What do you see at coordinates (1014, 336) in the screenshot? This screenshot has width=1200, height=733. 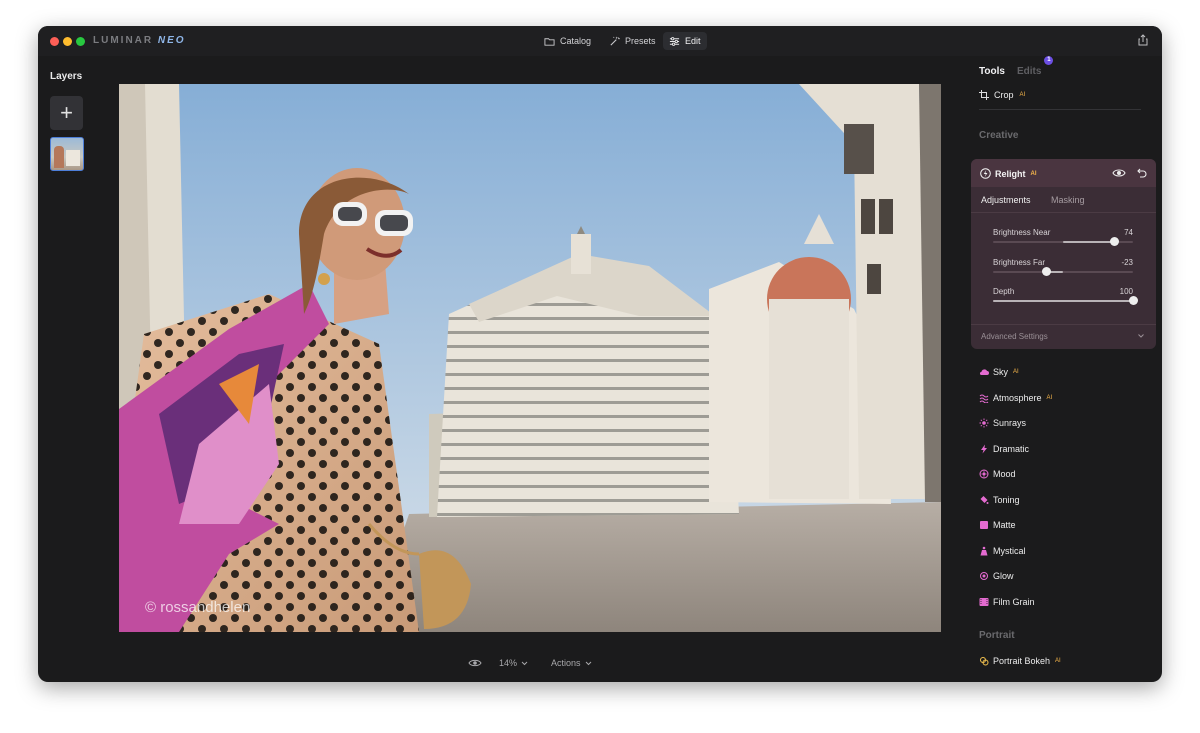 I see `advanced-settings-toggle: Advanced Settings` at bounding box center [1014, 336].